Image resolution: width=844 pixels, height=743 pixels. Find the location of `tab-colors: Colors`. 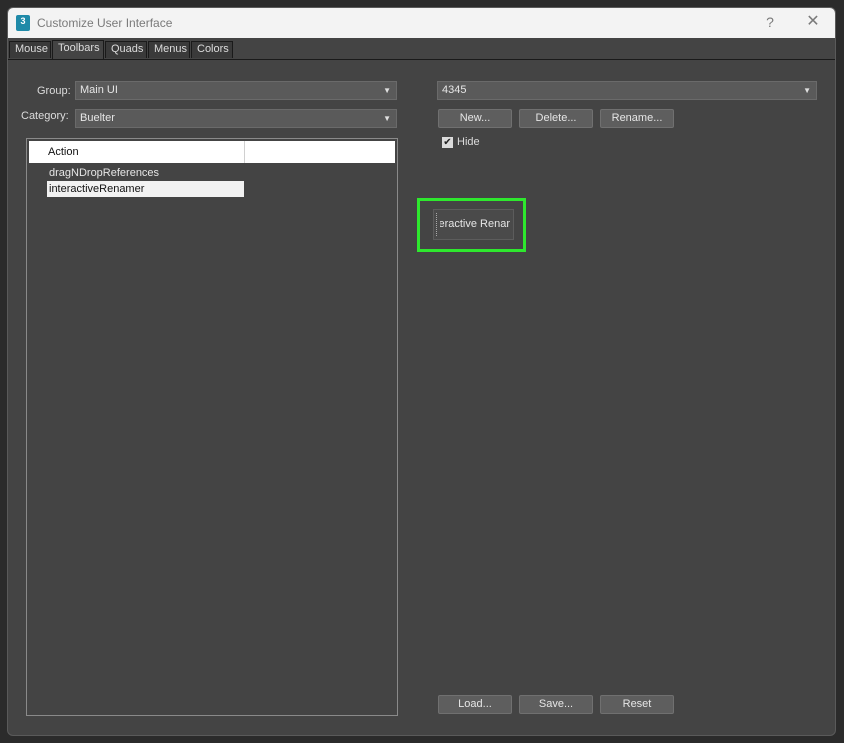

tab-colors: Colors is located at coordinates (212, 49).